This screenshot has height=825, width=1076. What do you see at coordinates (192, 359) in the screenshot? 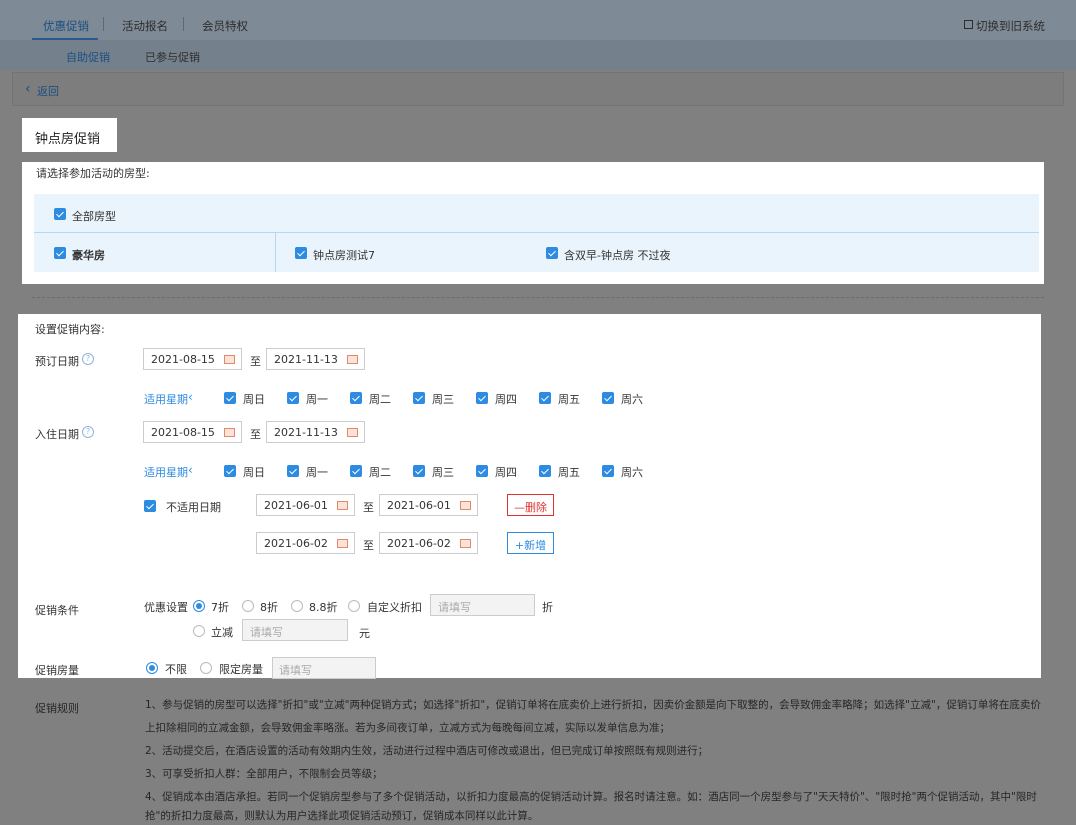
I see `booking-start-date: 2021-08-15` at bounding box center [192, 359].